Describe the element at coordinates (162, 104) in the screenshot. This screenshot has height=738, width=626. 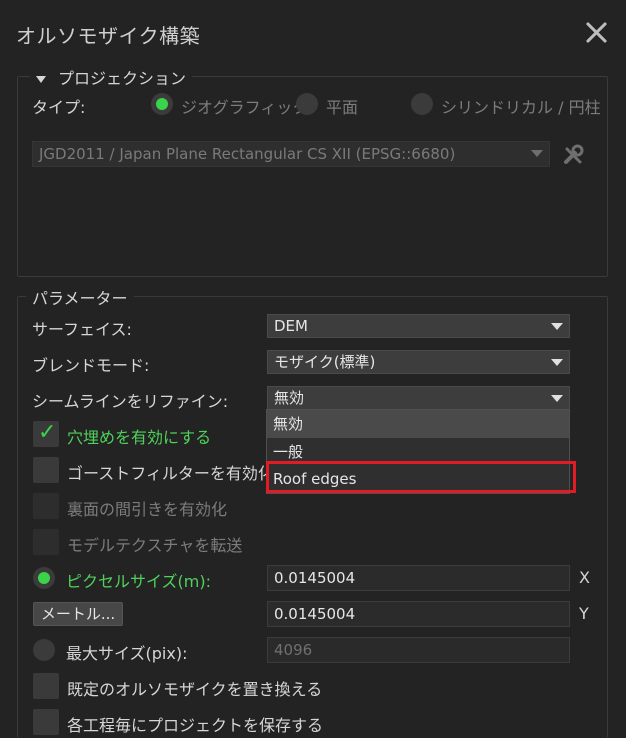
I see `radio-geographic` at that location.